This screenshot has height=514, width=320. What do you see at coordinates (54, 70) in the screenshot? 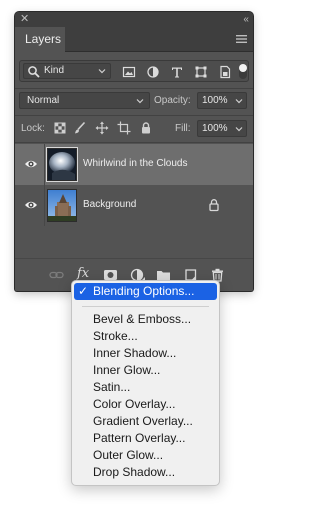
I see `filter-kind-label: Kind` at bounding box center [54, 70].